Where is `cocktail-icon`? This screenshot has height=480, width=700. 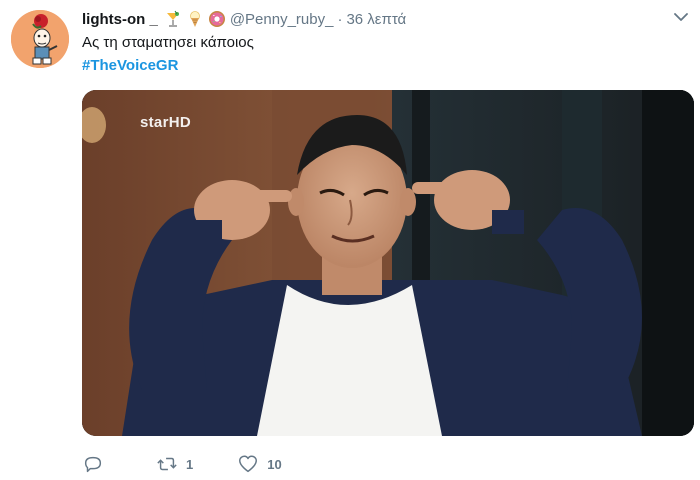 cocktail-icon is located at coordinates (172, 18).